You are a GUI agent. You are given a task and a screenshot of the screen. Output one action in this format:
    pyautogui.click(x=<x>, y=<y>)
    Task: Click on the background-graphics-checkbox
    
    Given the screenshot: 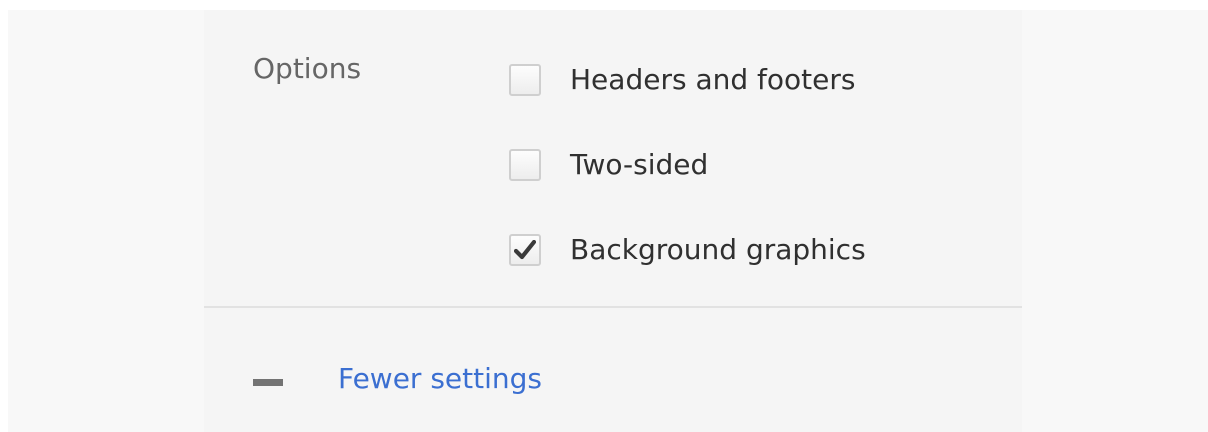 What is the action you would take?
    pyautogui.click(x=525, y=250)
    